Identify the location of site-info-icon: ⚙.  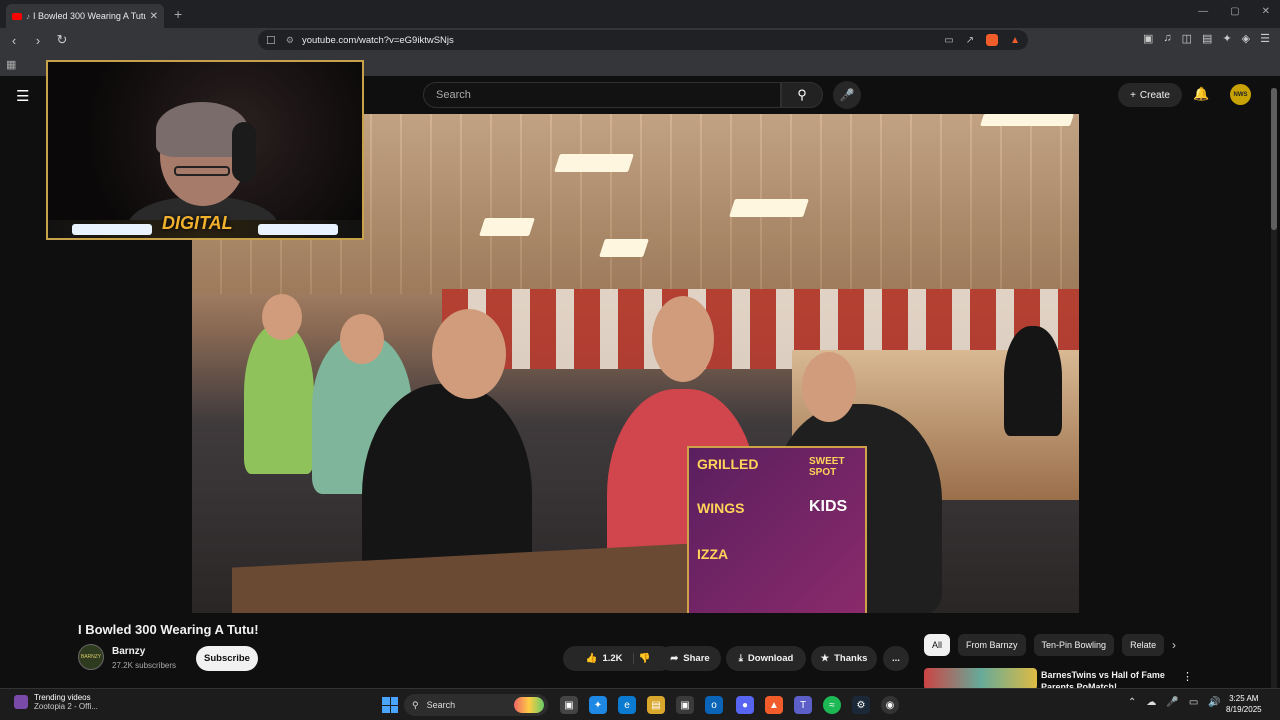
(290, 40).